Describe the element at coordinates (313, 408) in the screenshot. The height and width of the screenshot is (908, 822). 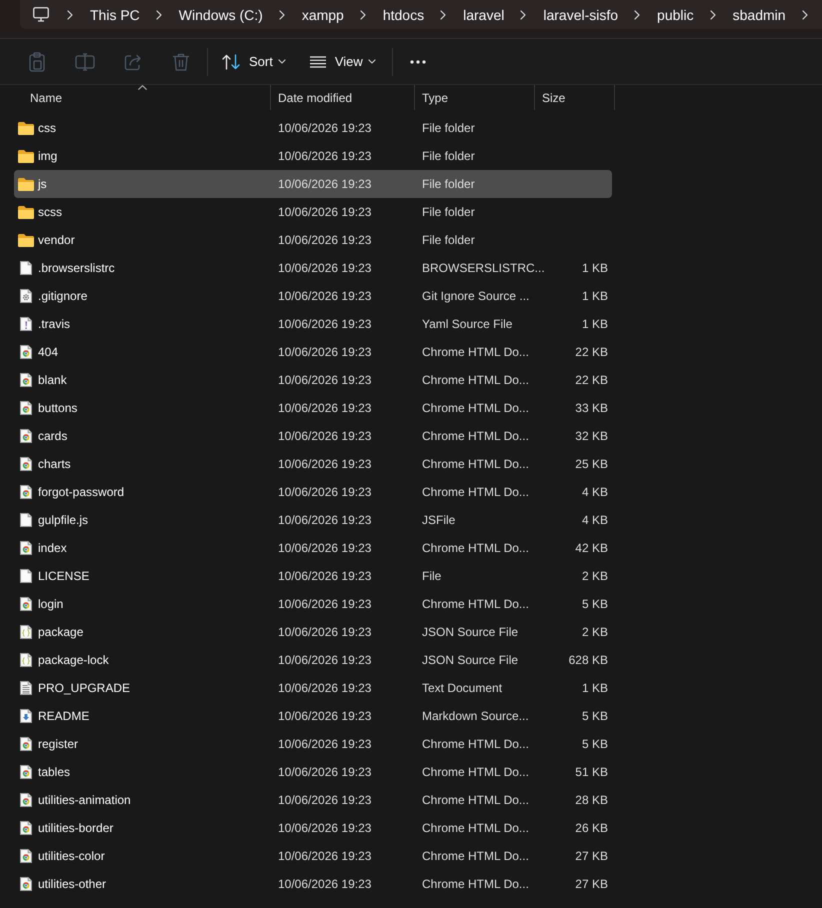
I see `file-row: buttons 10/06/2026 19:23 Chrome HTML Do... 33 KB` at that location.